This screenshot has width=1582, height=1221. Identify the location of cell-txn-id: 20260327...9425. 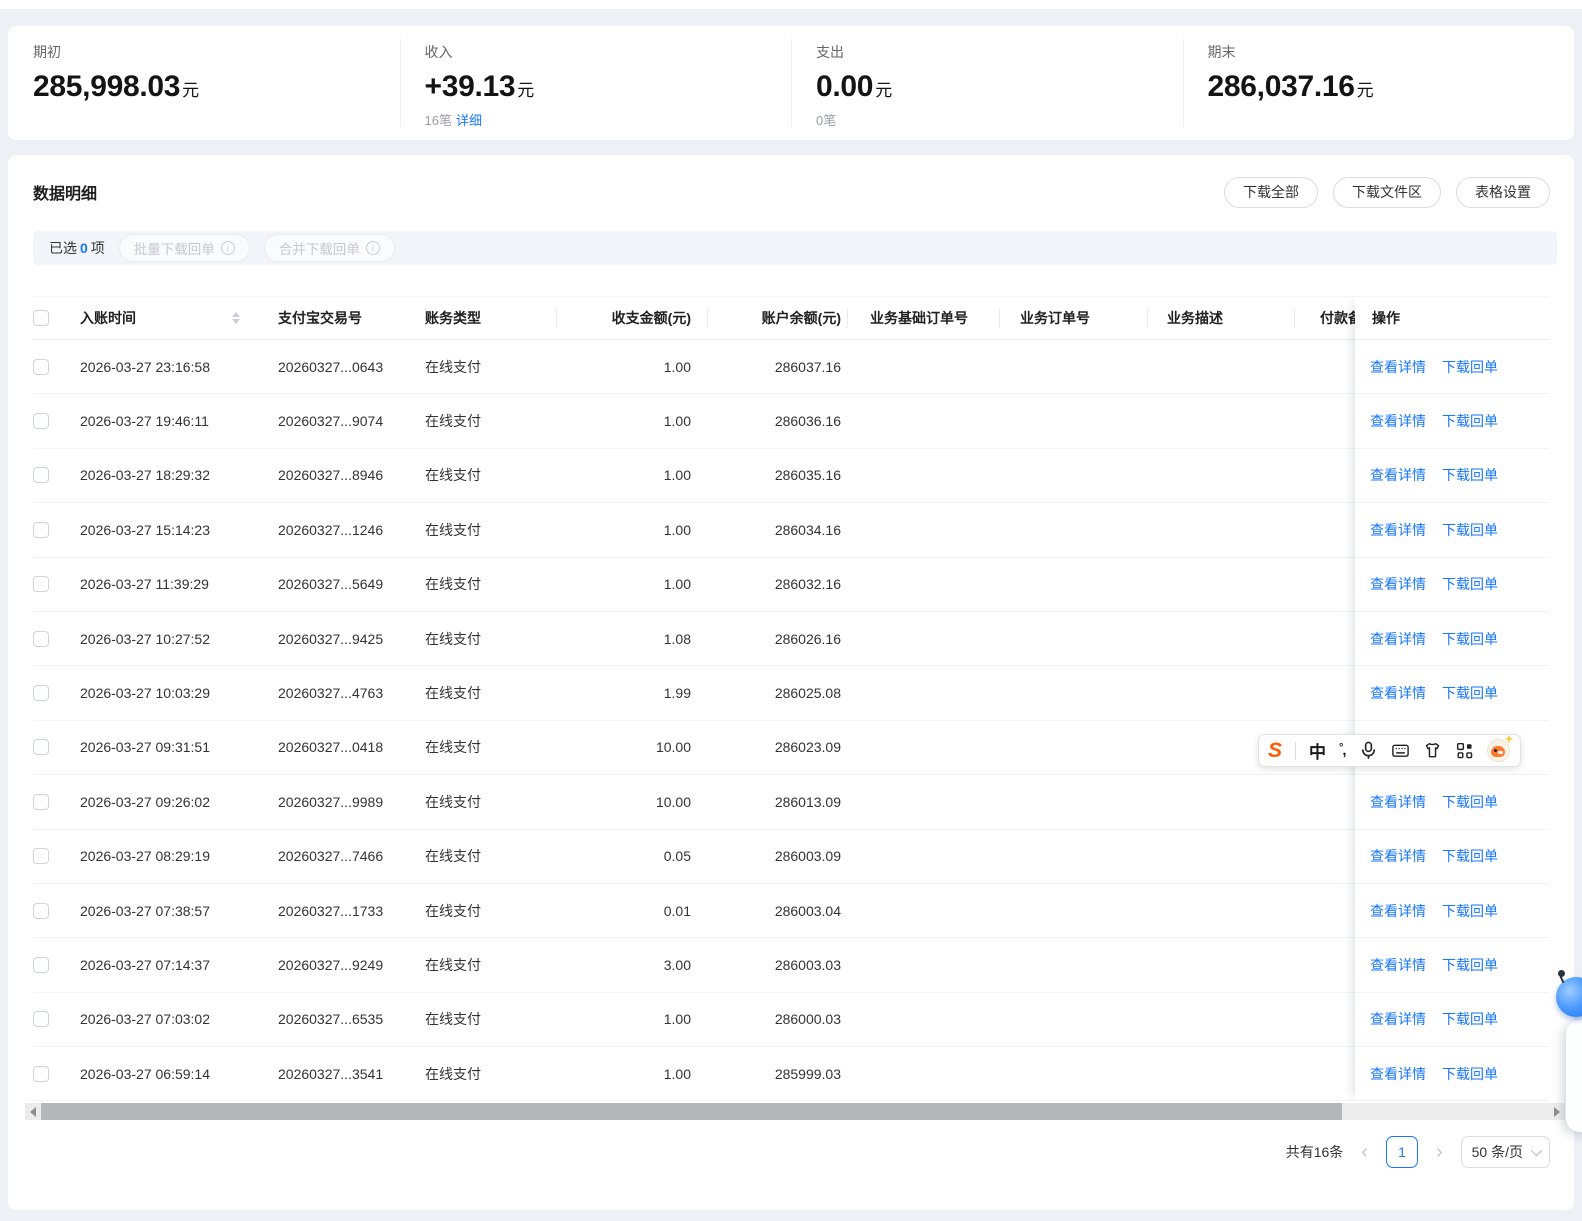
(331, 638).